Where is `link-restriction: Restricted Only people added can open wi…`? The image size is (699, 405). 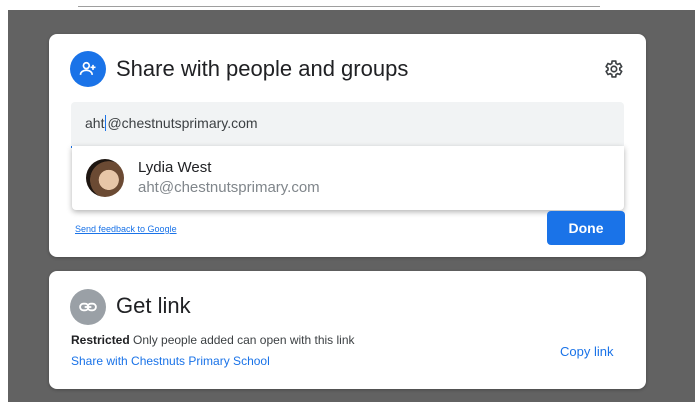
link-restriction: Restricted Only people added can open wi… is located at coordinates (213, 340).